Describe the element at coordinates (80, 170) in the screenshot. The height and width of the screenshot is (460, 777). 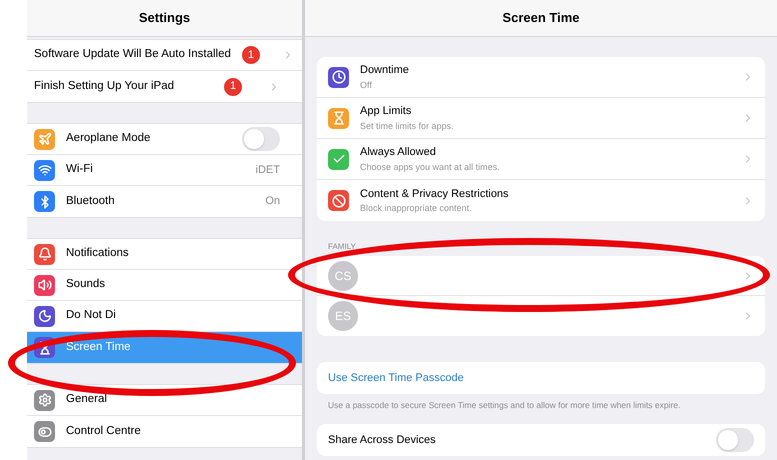
I see `row-label: Wi-Fi` at that location.